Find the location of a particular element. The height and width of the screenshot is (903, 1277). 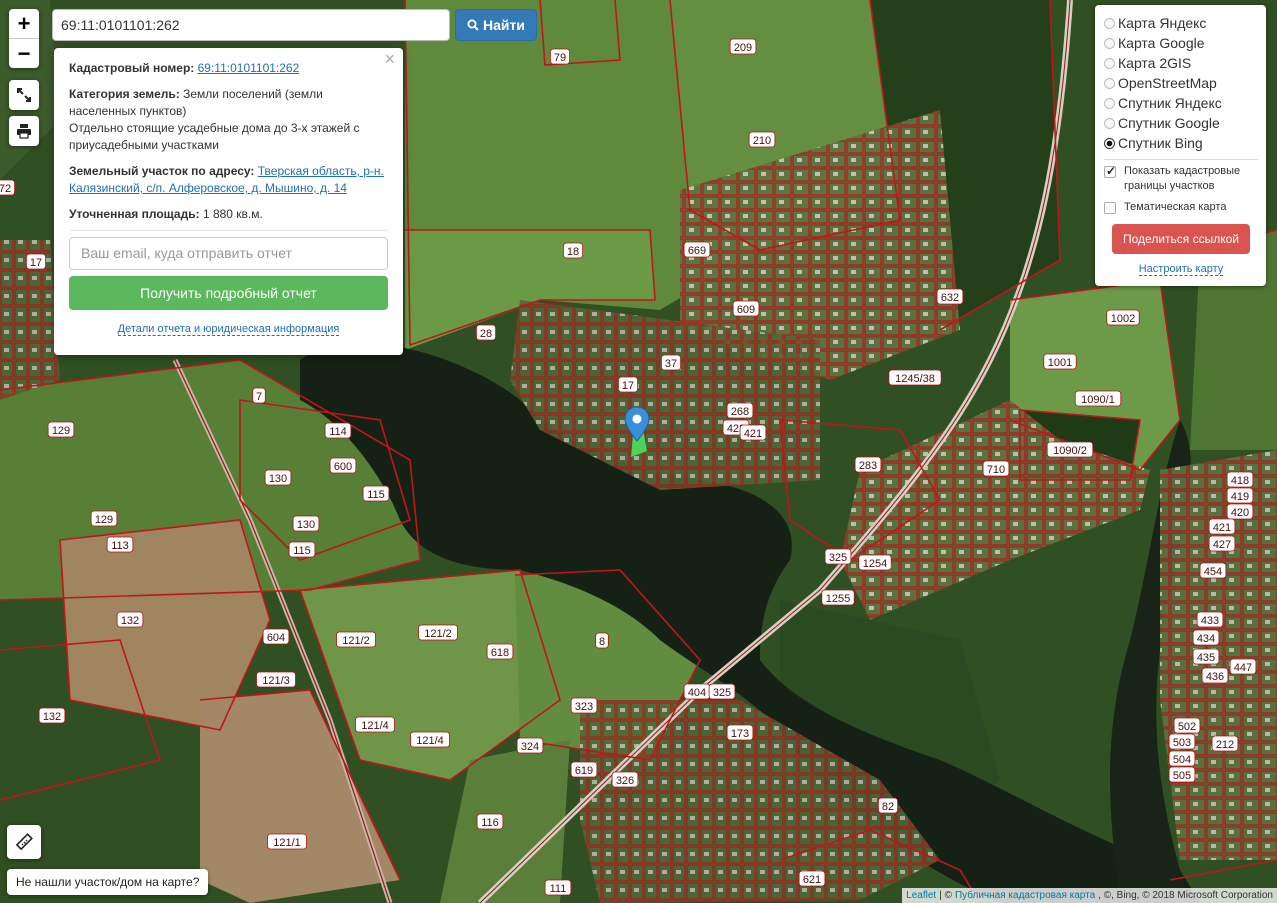

layer-option: Карта Яндекс is located at coordinates (1181, 23).